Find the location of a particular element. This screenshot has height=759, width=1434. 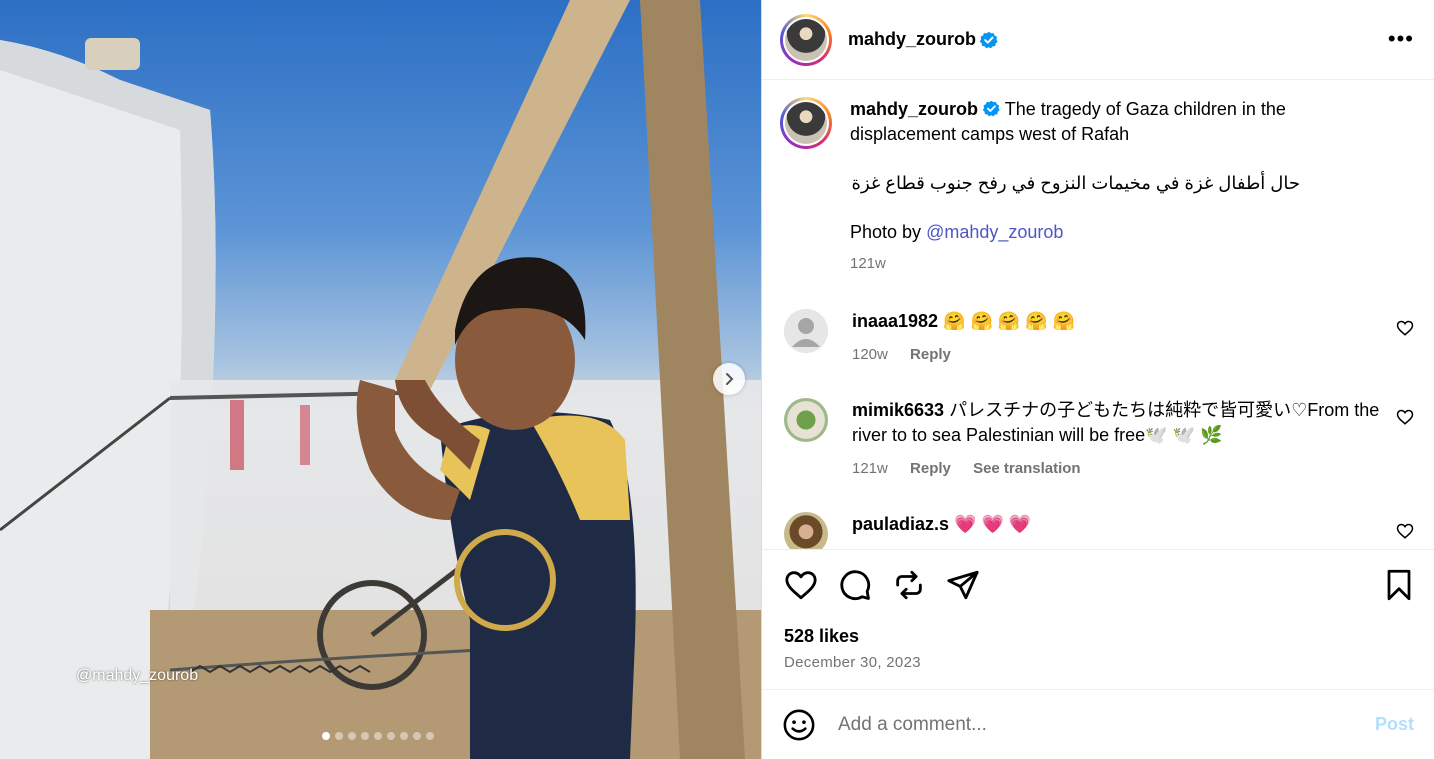

caption-mention-link: @mahdy_zourob is located at coordinates (994, 232).